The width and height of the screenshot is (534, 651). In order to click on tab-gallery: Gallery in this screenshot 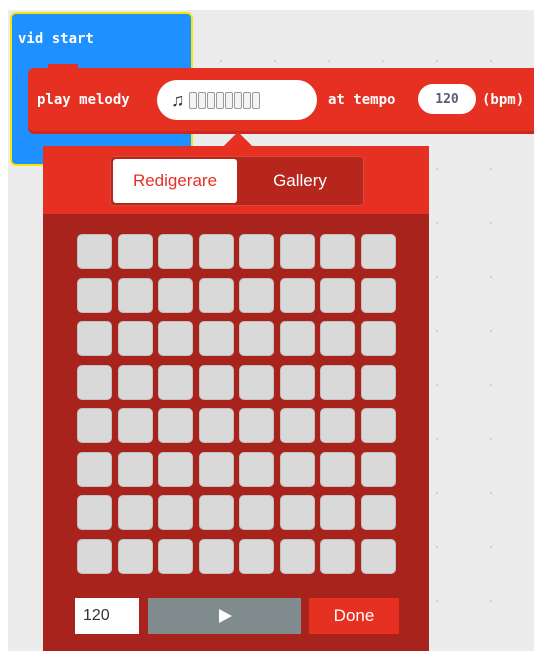, I will do `click(300, 181)`.